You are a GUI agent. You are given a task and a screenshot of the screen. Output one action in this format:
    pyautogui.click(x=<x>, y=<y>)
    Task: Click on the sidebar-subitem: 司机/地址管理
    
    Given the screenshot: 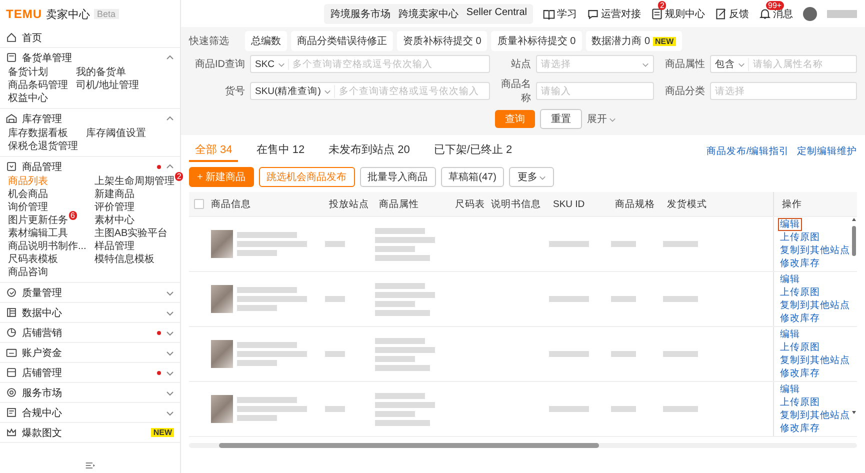 What is the action you would take?
    pyautogui.click(x=107, y=86)
    